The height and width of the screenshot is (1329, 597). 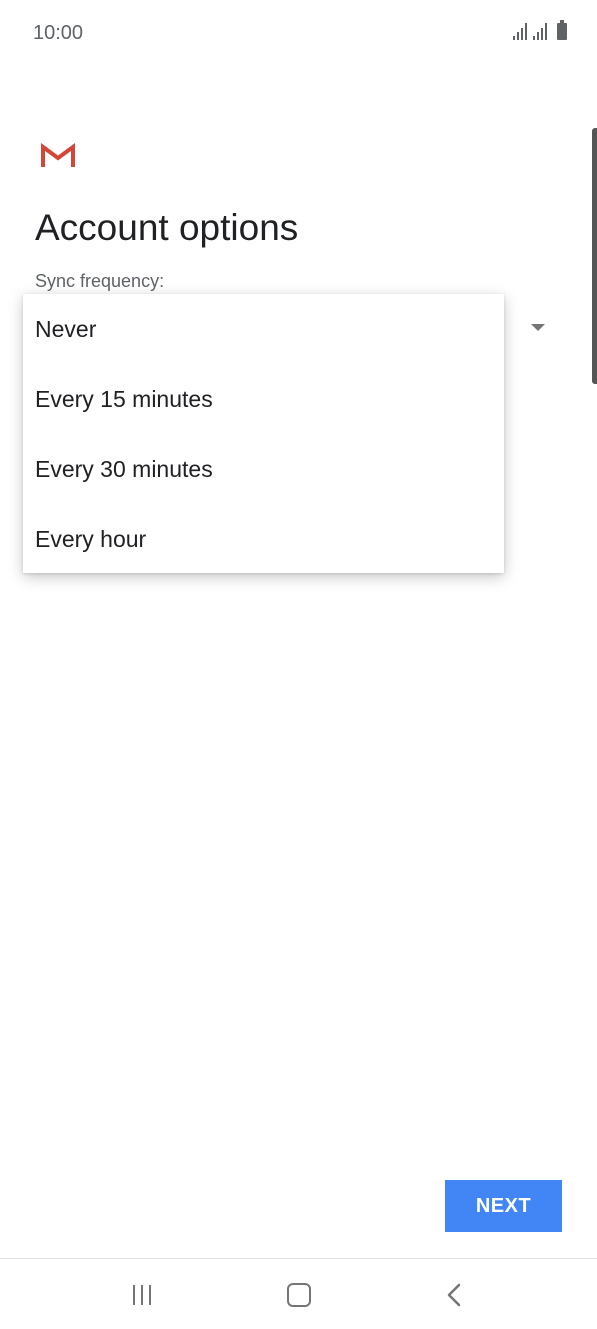 I want to click on navigation-bar, so click(x=298, y=1293).